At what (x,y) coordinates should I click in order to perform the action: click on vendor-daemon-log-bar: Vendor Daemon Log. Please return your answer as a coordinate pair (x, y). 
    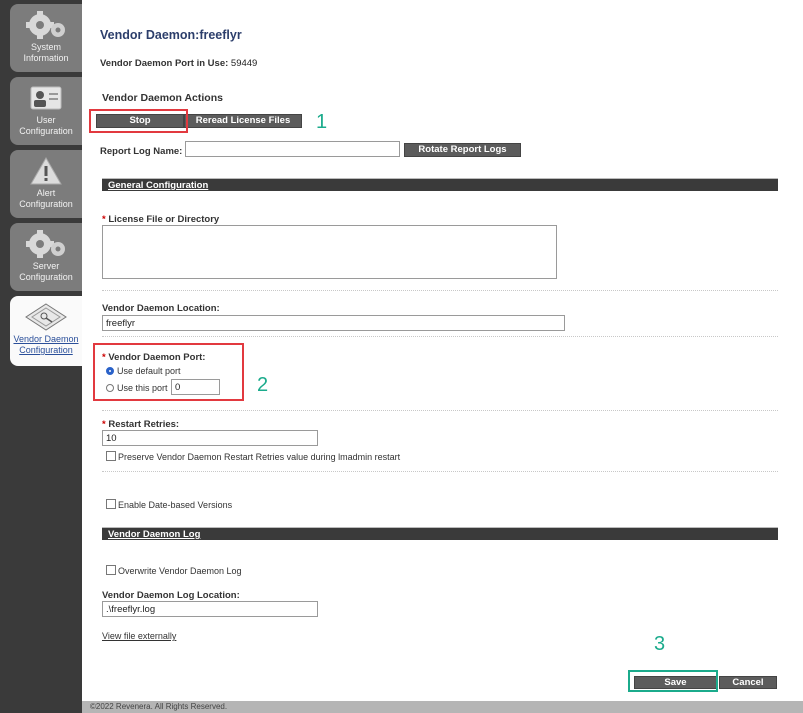
    Looking at the image, I should click on (440, 533).